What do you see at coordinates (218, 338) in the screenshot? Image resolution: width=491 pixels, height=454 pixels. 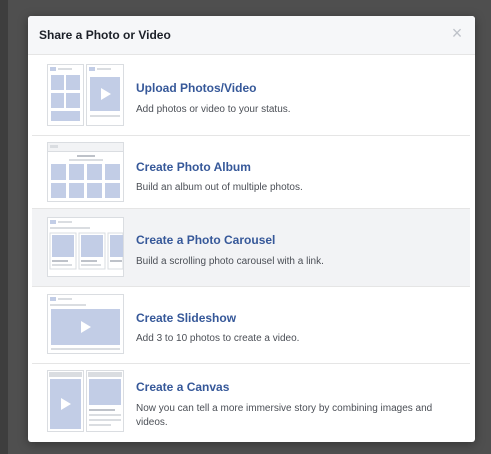 I see `option-description: Add 3 to 10 photos to create a video.` at bounding box center [218, 338].